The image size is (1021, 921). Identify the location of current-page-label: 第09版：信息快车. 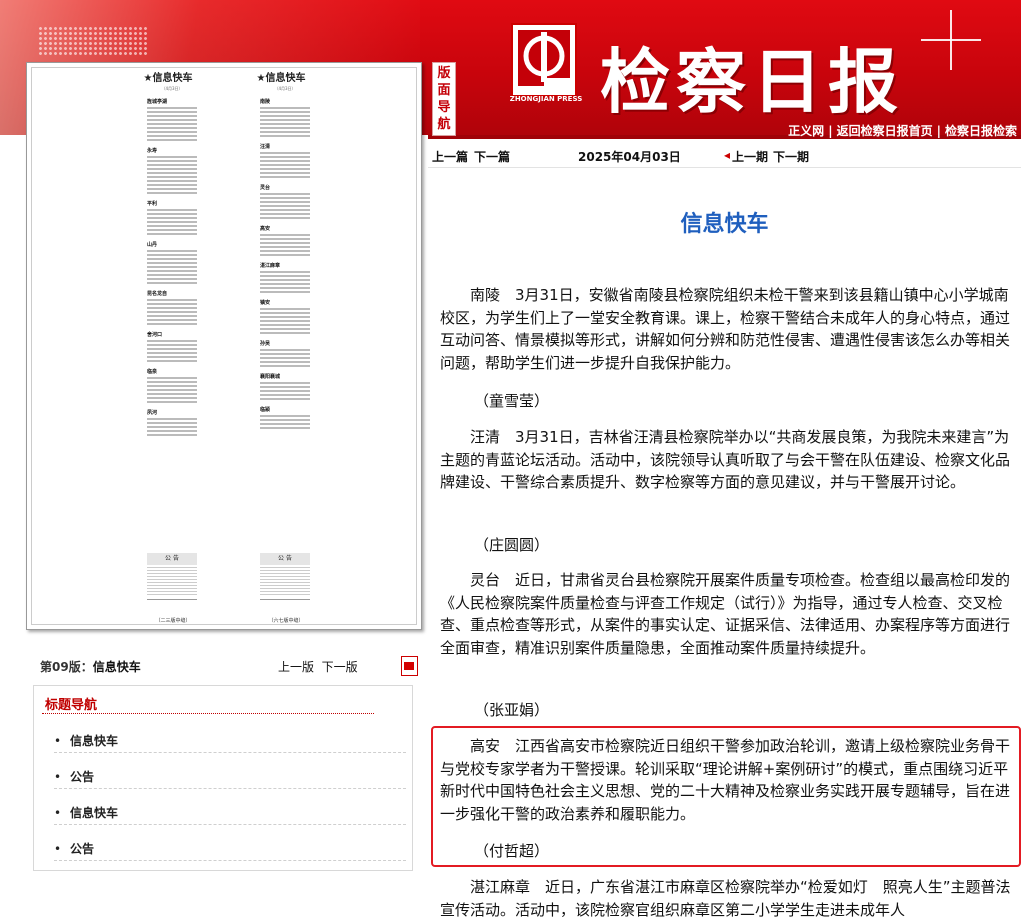
(90, 667).